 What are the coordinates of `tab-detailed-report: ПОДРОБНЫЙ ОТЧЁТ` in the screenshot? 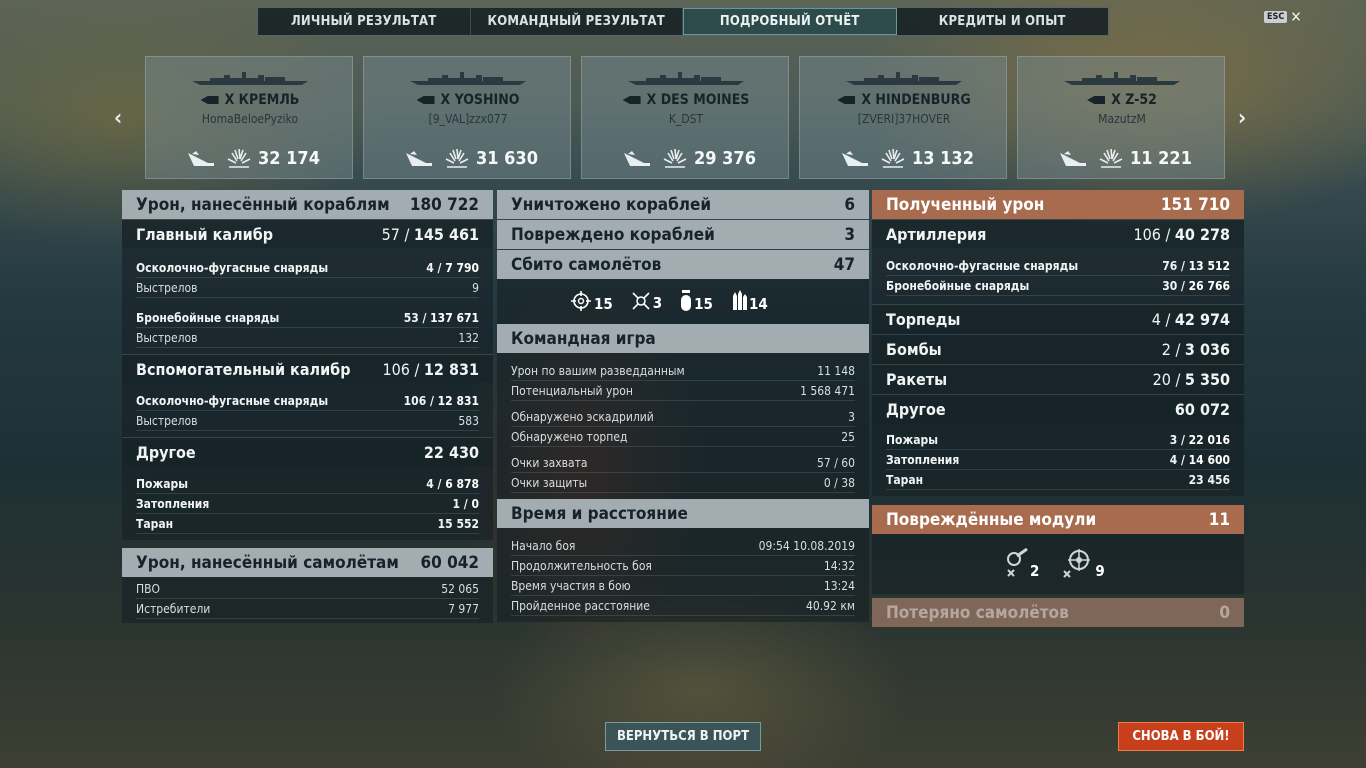 It's located at (790, 21).